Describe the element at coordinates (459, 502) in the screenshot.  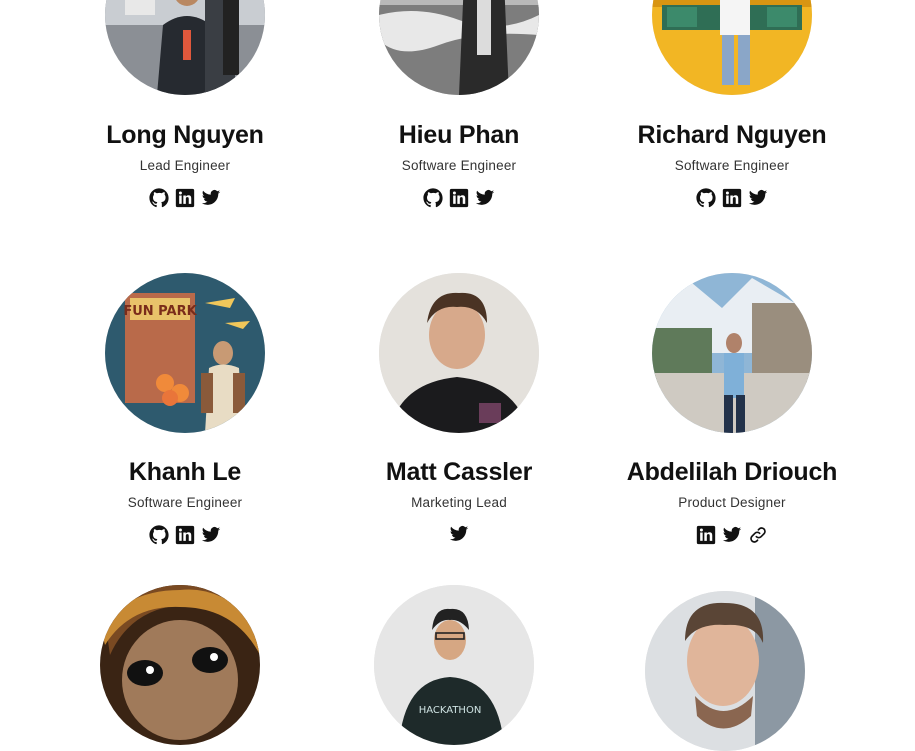
I see `member-role: Marketing Lead` at that location.